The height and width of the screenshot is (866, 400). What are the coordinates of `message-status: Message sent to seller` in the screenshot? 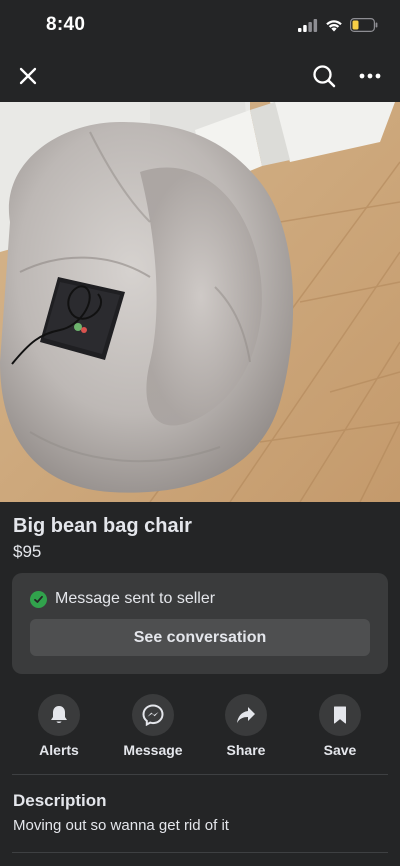 It's located at (122, 599).